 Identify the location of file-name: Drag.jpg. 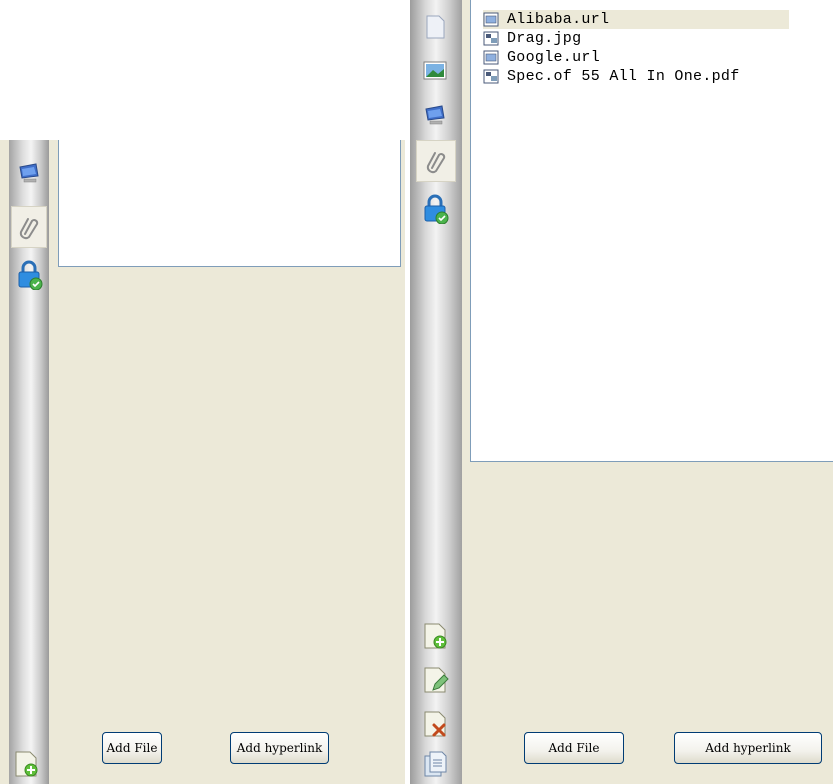
(544, 38).